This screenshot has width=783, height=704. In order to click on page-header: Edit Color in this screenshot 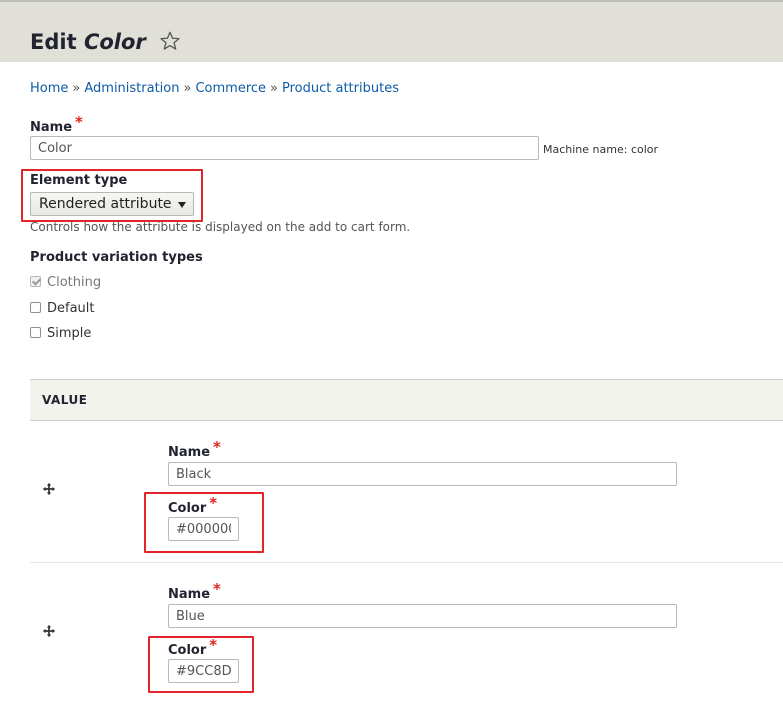, I will do `click(391, 31)`.